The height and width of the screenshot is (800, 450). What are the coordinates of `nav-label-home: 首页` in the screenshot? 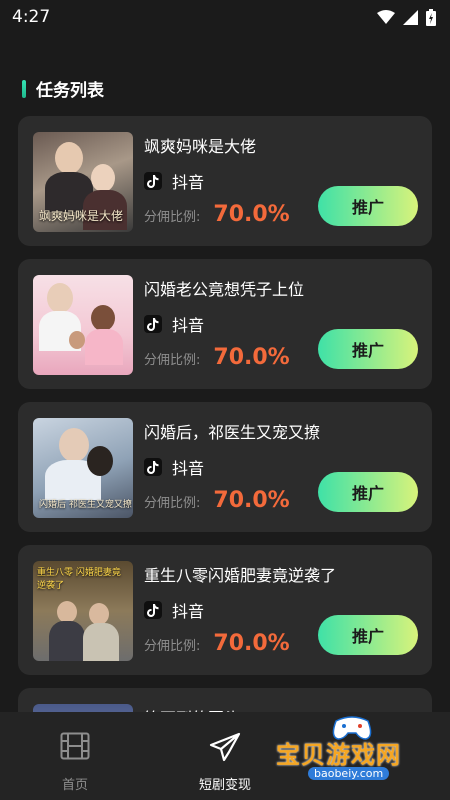 It's located at (74, 785).